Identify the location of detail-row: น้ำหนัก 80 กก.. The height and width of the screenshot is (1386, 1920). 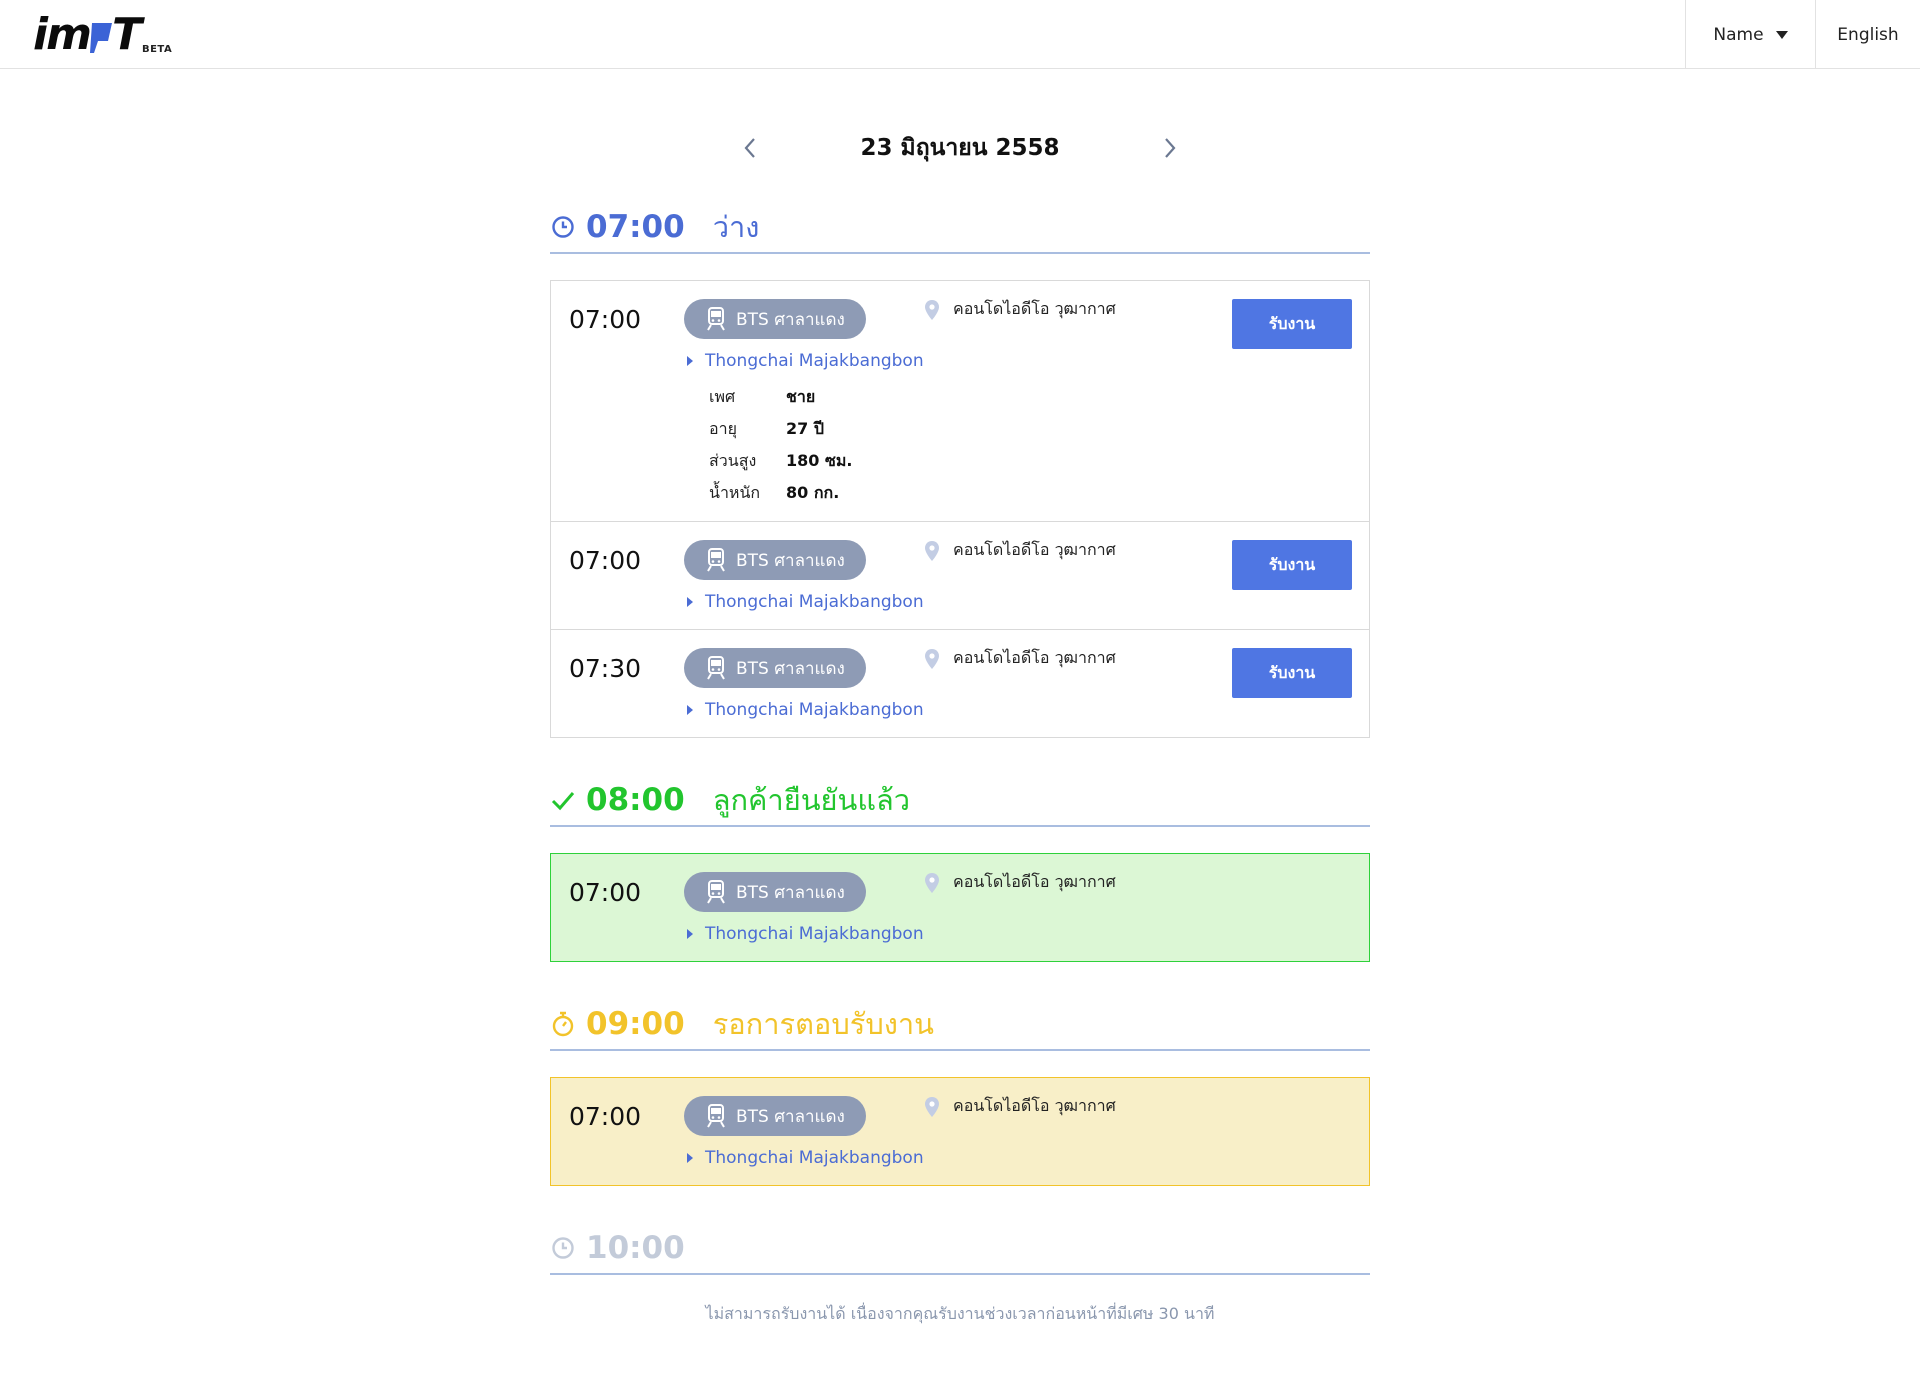
(780, 493).